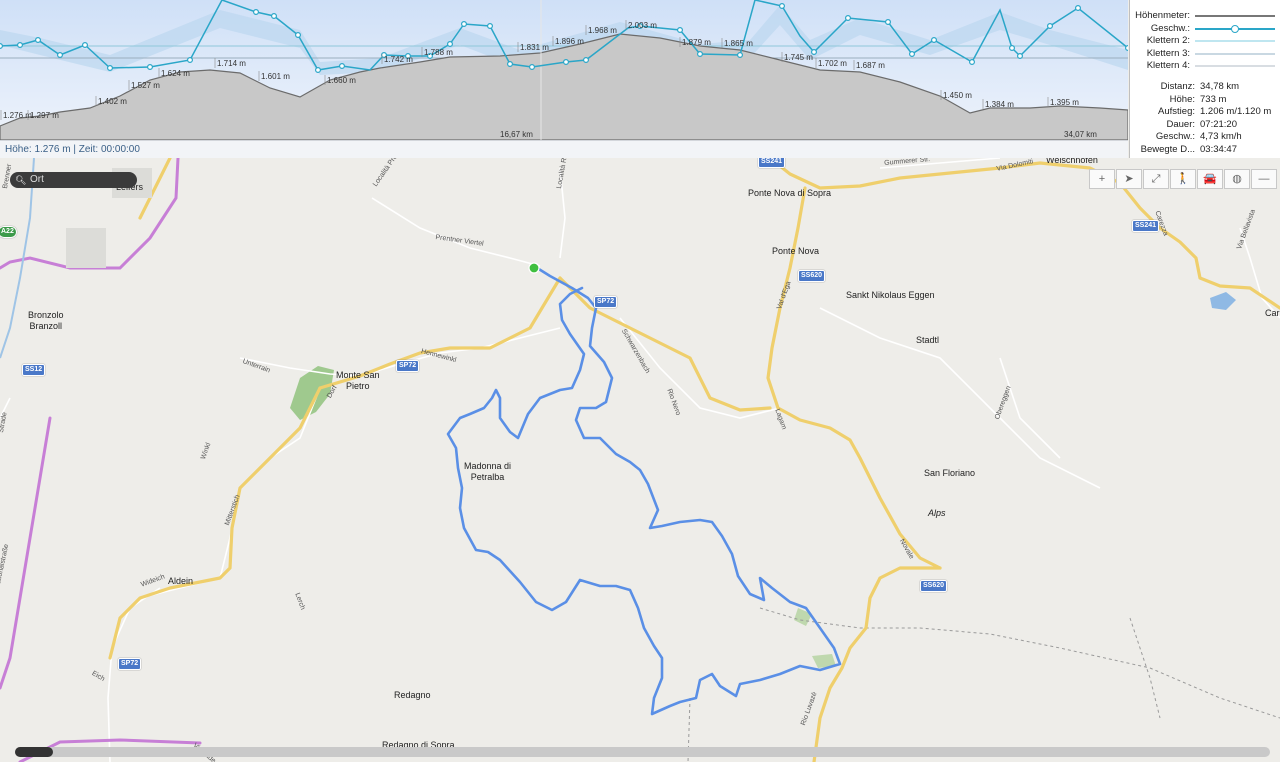 The image size is (1280, 762). What do you see at coordinates (602, 30) in the screenshot?
I see `elevation-label: 1.968 m` at bounding box center [602, 30].